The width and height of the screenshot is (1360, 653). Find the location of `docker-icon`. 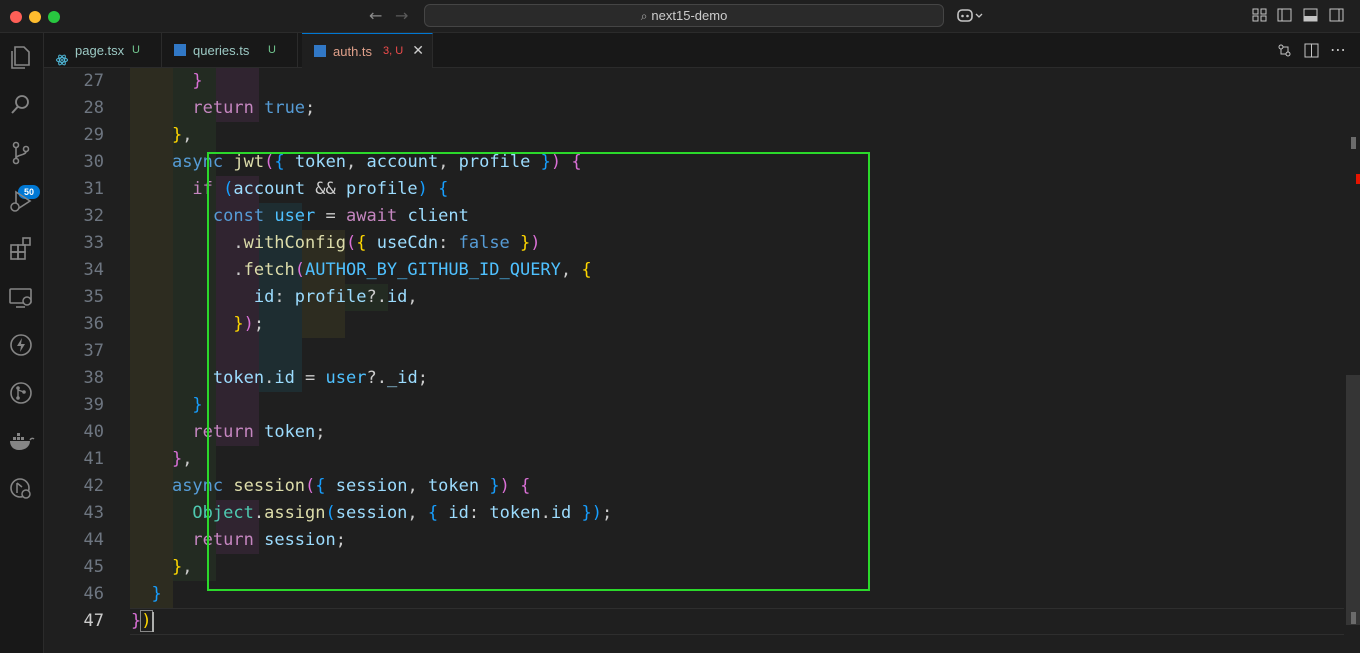

docker-icon is located at coordinates (21, 441).